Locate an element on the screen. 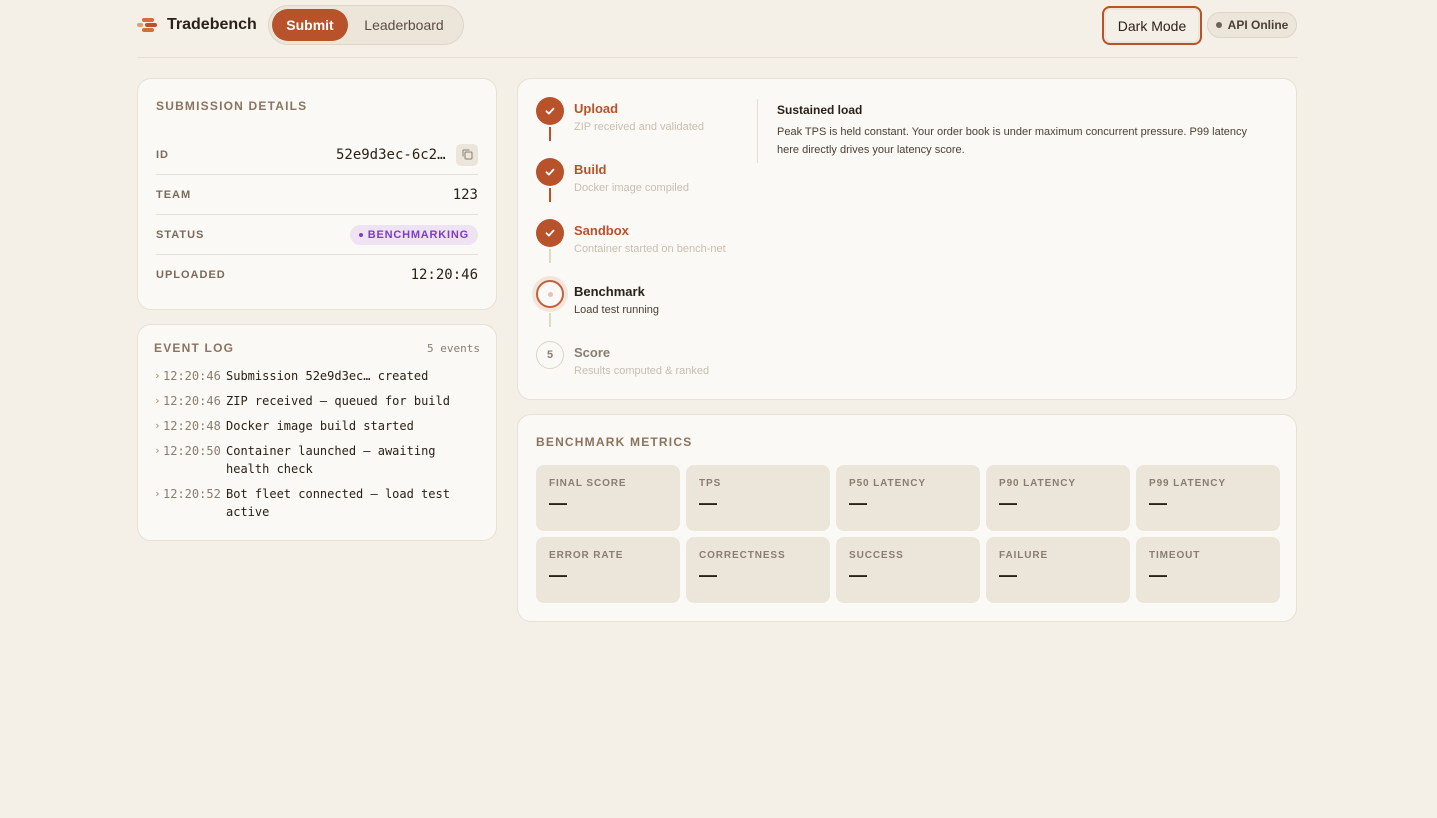 The image size is (1437, 818). metric-p99-latency: P99 LATENCY — is located at coordinates (1208, 498).